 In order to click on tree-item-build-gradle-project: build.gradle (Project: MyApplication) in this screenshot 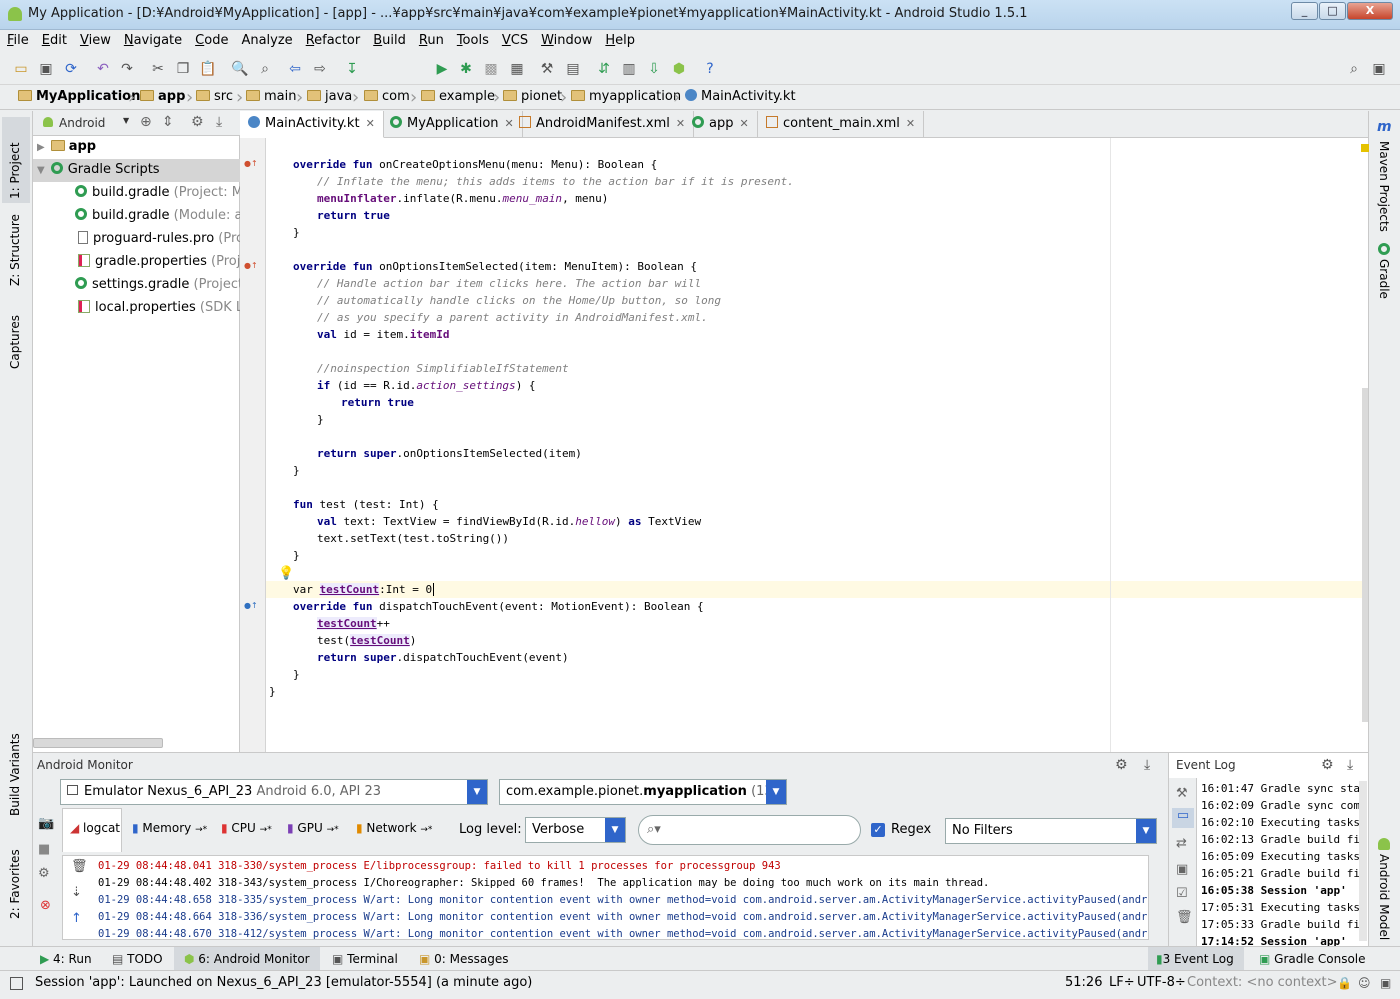, I will do `click(136, 193)`.